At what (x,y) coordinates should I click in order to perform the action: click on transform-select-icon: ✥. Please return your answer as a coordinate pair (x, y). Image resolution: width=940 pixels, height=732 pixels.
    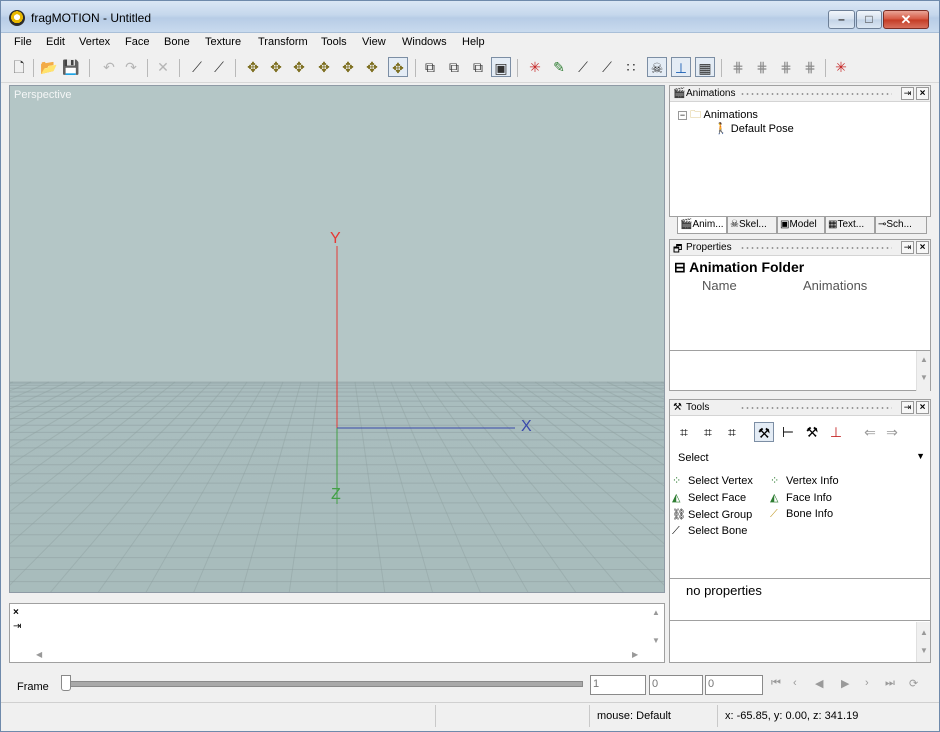
    Looking at the image, I should click on (398, 67).